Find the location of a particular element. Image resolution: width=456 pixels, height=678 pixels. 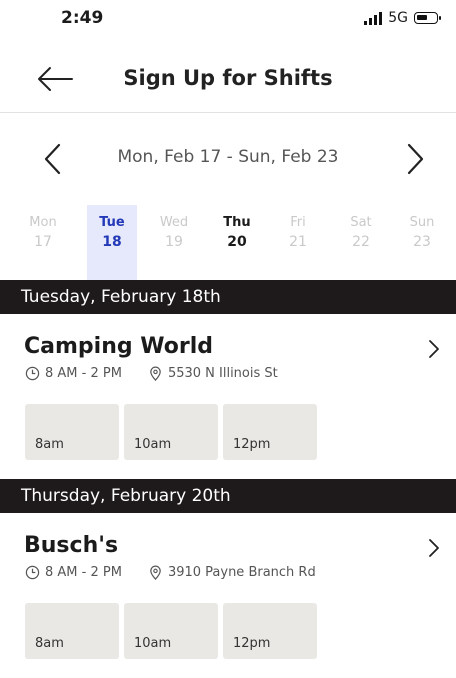

day-name: Thu is located at coordinates (237, 222).